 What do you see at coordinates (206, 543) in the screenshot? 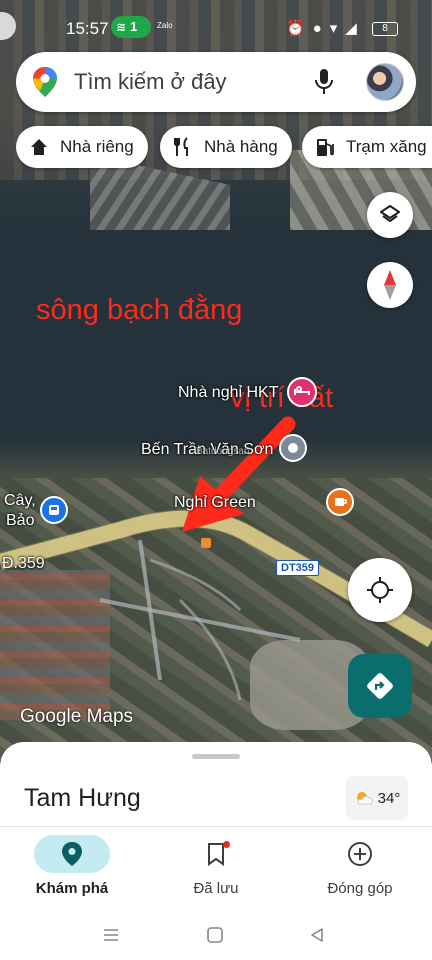
I see `location-dot-icon` at bounding box center [206, 543].